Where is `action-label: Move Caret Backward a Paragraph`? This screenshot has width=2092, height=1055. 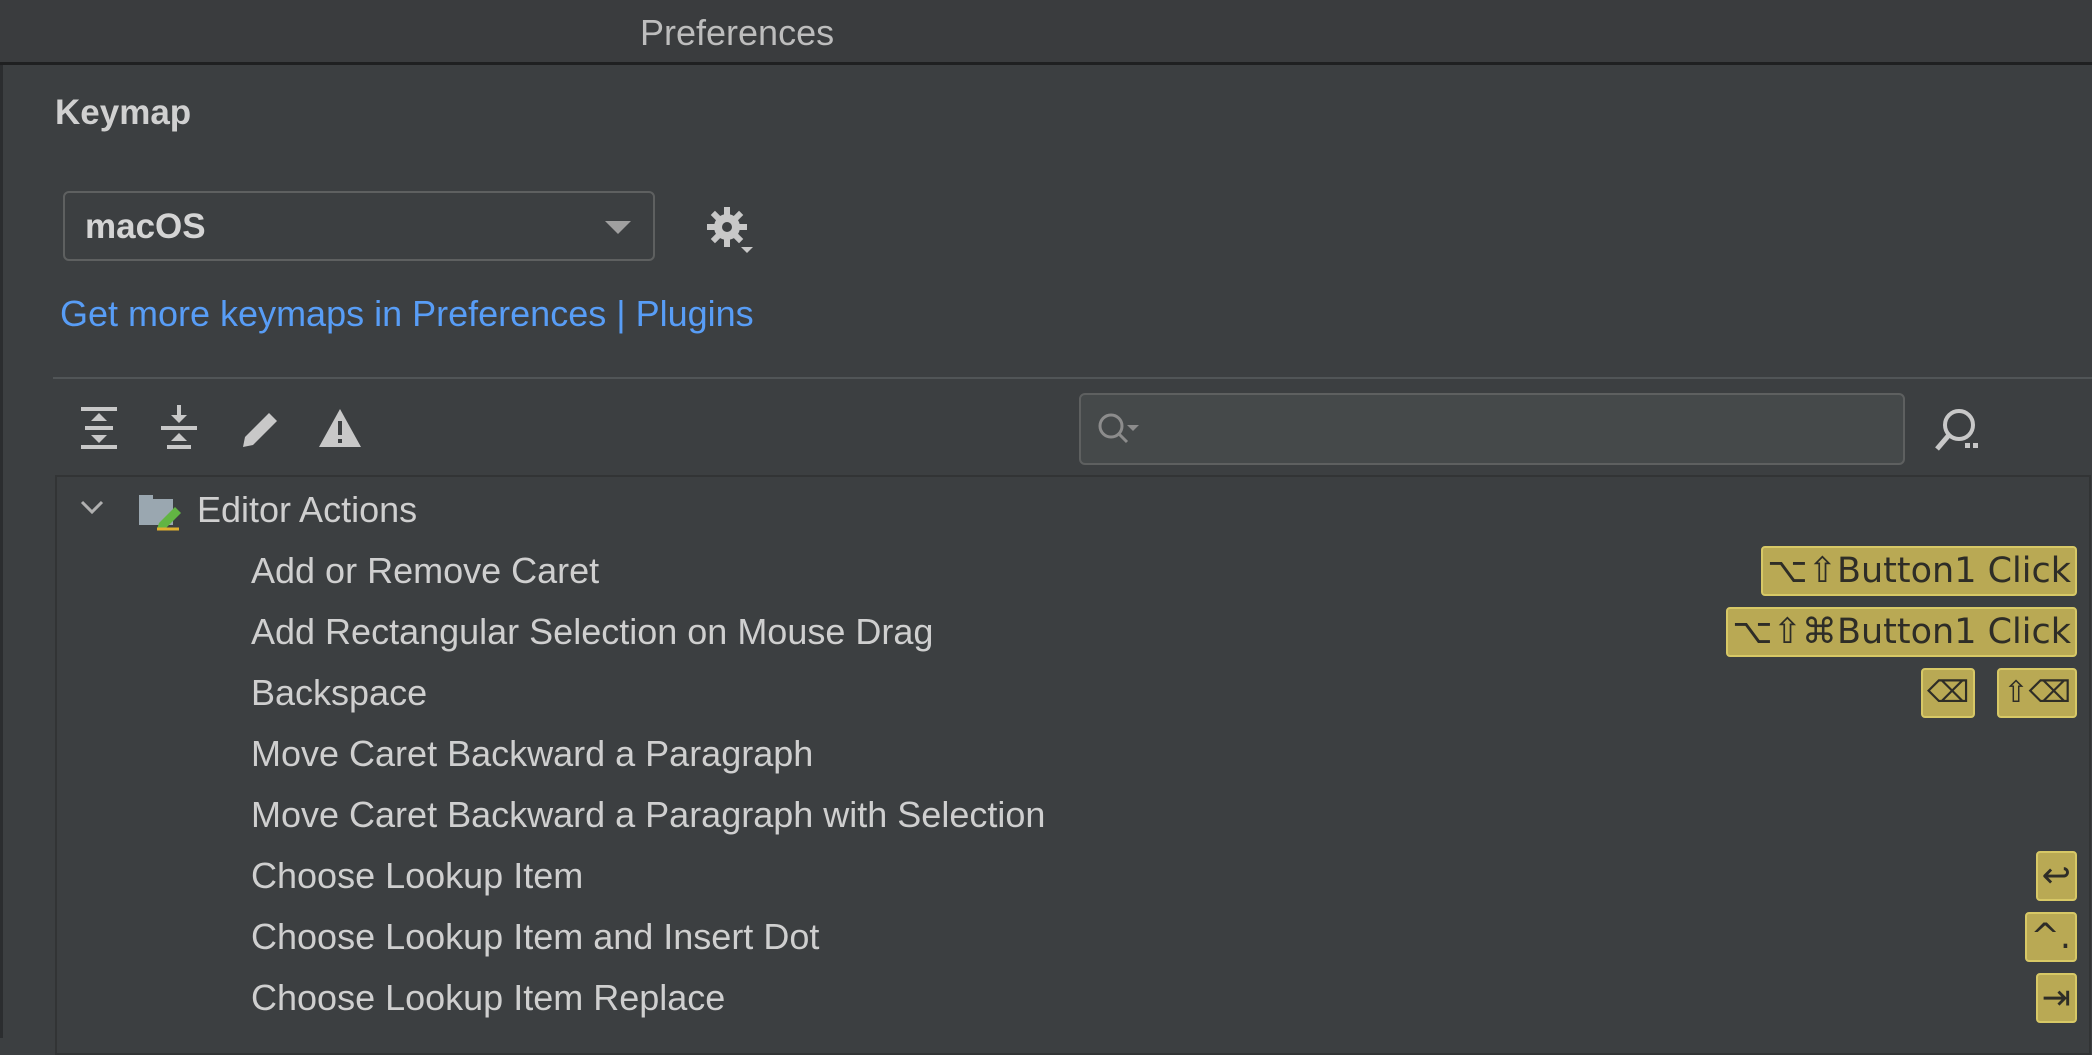 action-label: Move Caret Backward a Paragraph is located at coordinates (532, 753).